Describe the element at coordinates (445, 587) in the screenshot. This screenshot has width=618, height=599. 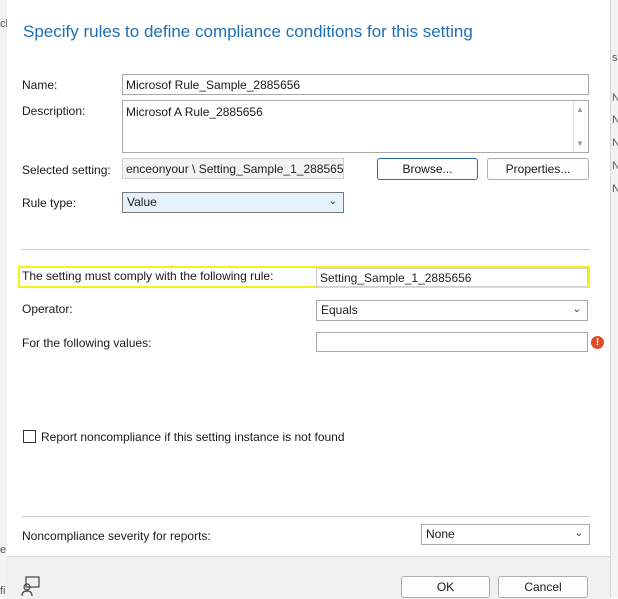
I see `ok-button: OK` at that location.